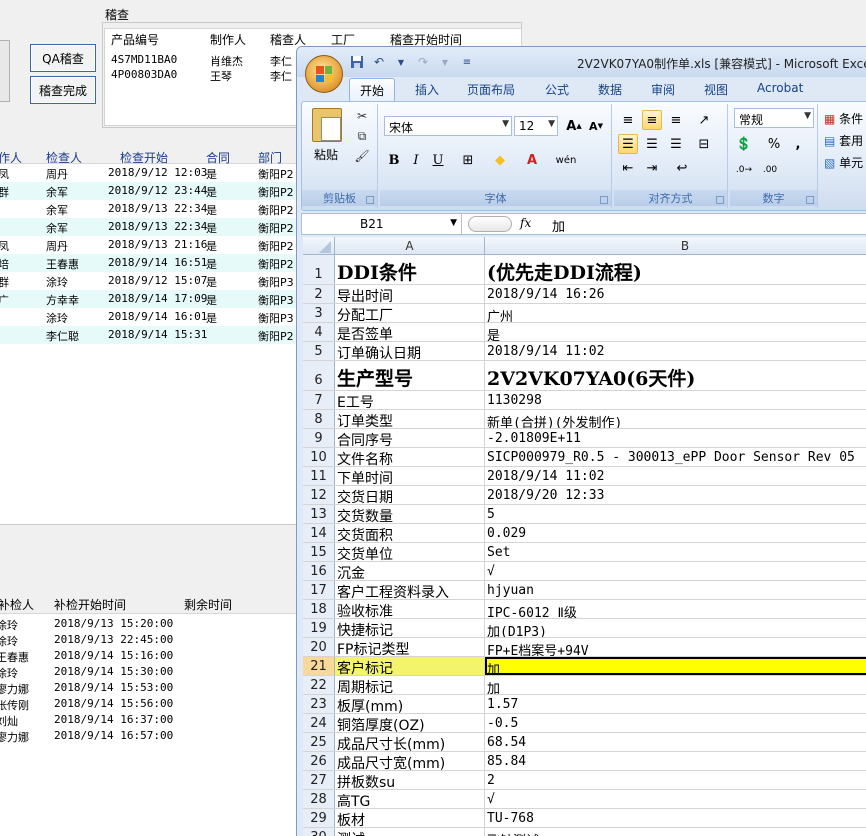  I want to click on cell-a: 板材, so click(410, 818).